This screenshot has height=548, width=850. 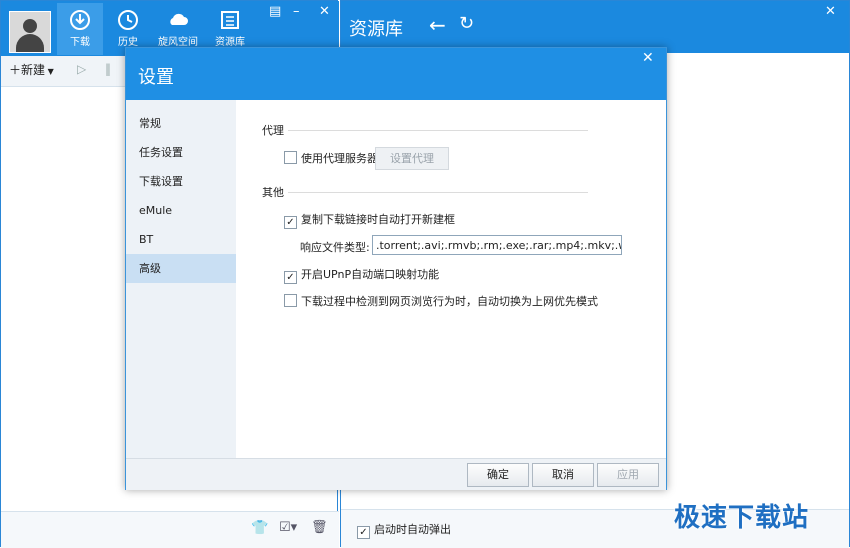 What do you see at coordinates (259, 528) in the screenshot?
I see `shirt-icon: 👕` at bounding box center [259, 528].